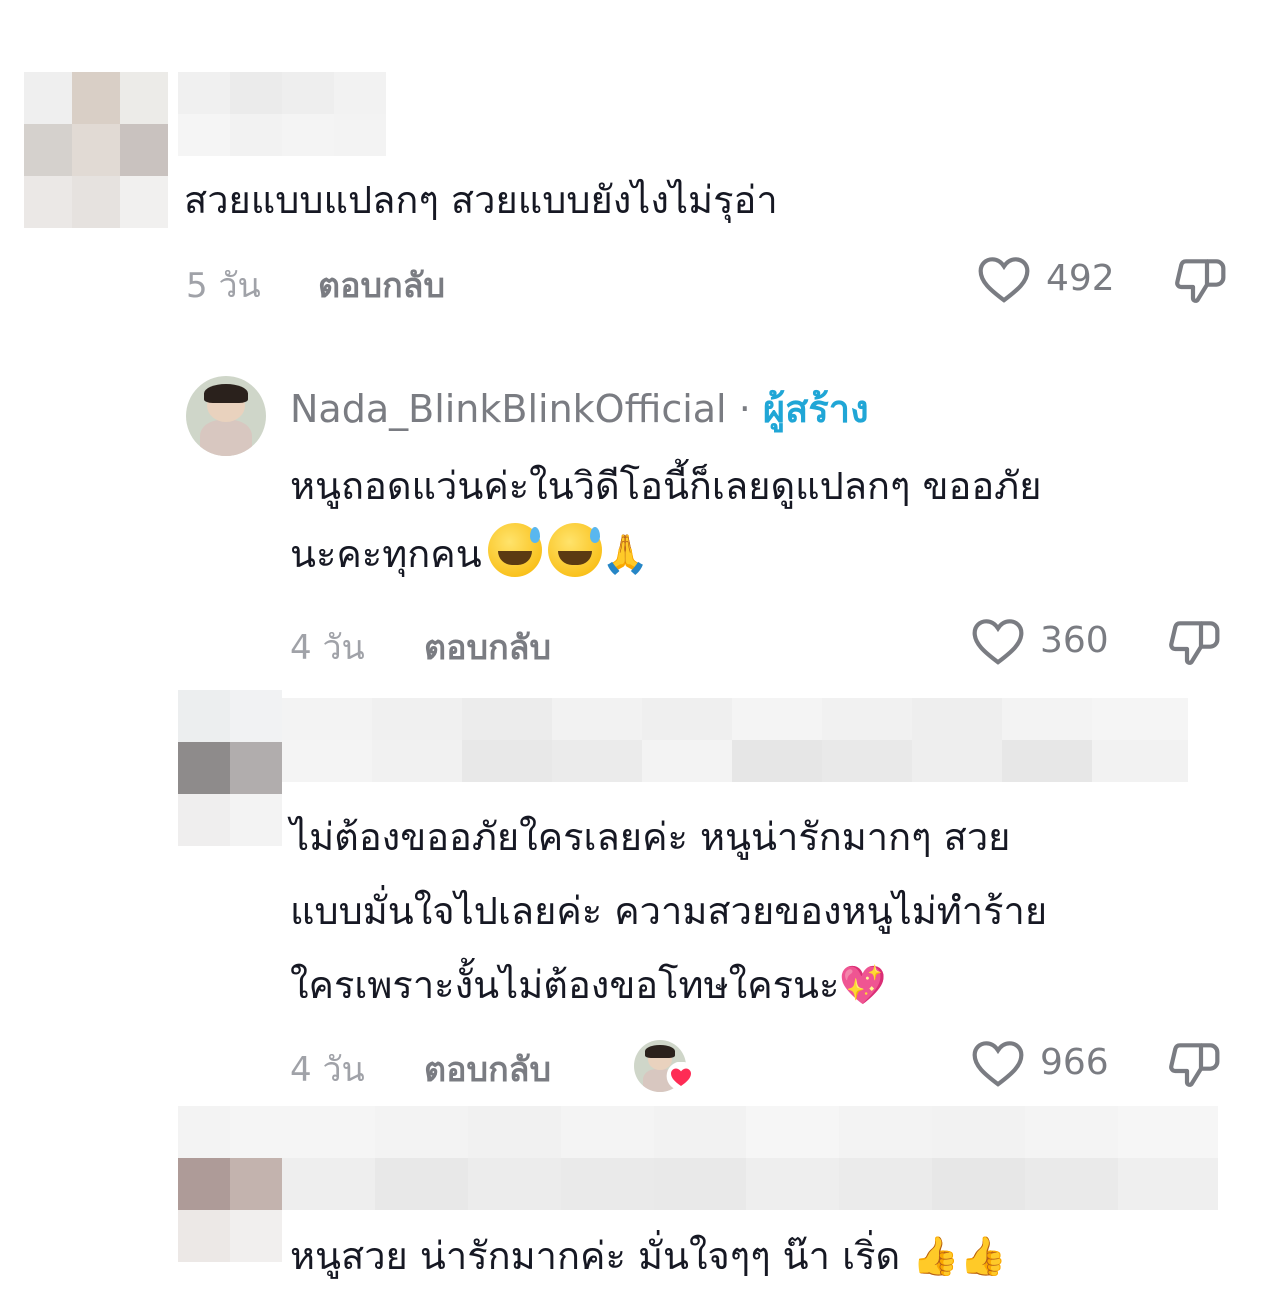  I want to click on username: Nada_BlinkBlinkOfficial, so click(508, 409).